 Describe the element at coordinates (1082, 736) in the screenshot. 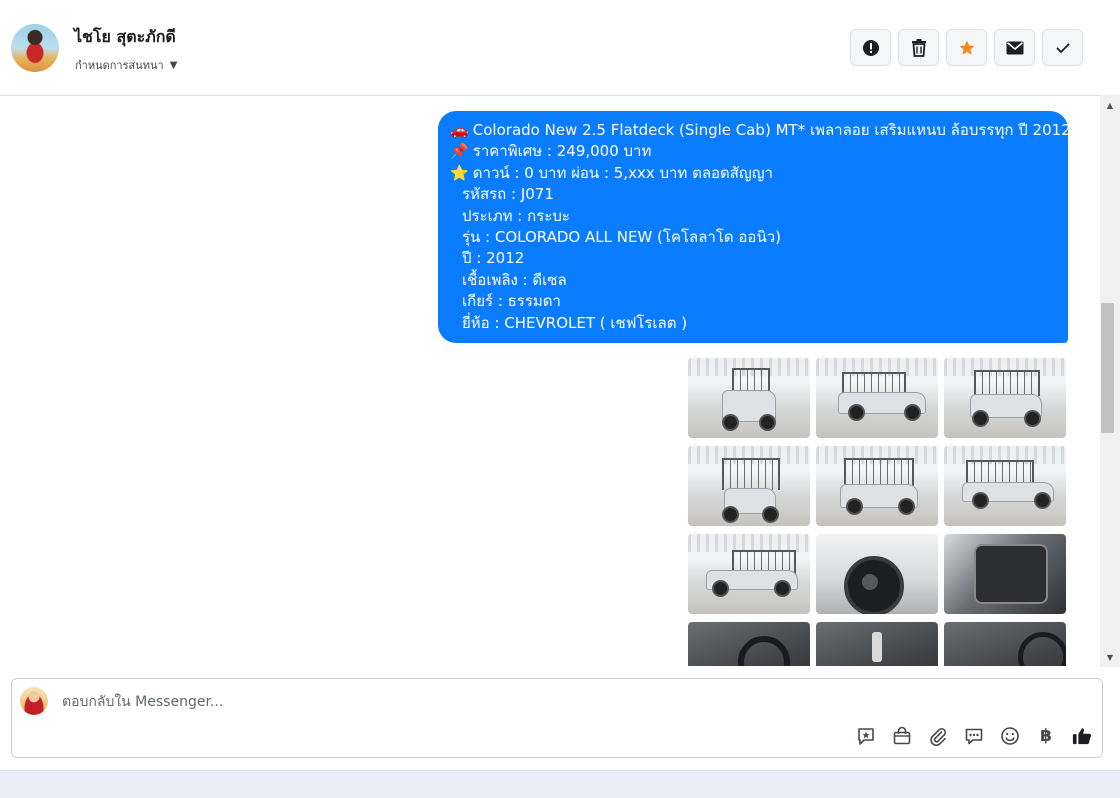

I see `thumbs-up-icon` at that location.